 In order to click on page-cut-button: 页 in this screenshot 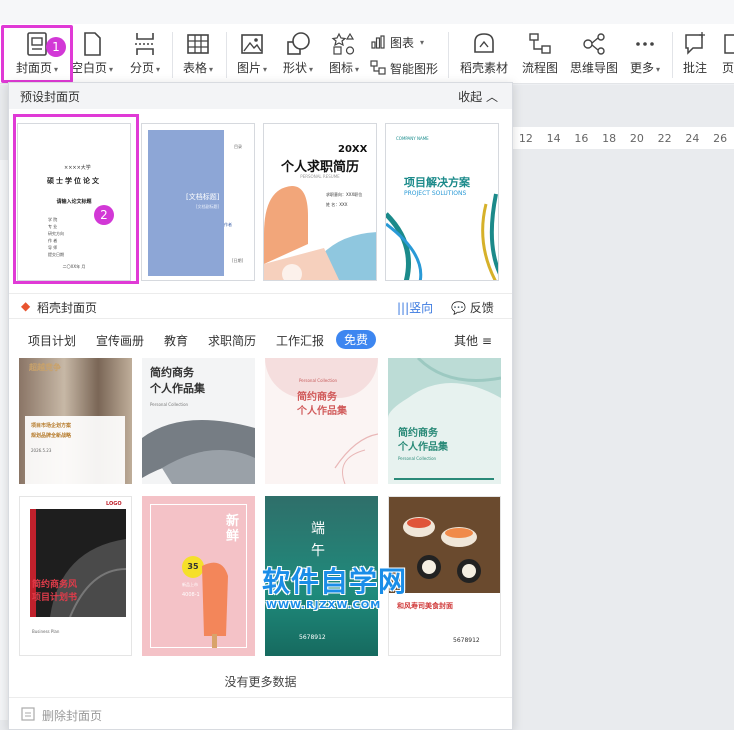, I will do `click(728, 56)`.